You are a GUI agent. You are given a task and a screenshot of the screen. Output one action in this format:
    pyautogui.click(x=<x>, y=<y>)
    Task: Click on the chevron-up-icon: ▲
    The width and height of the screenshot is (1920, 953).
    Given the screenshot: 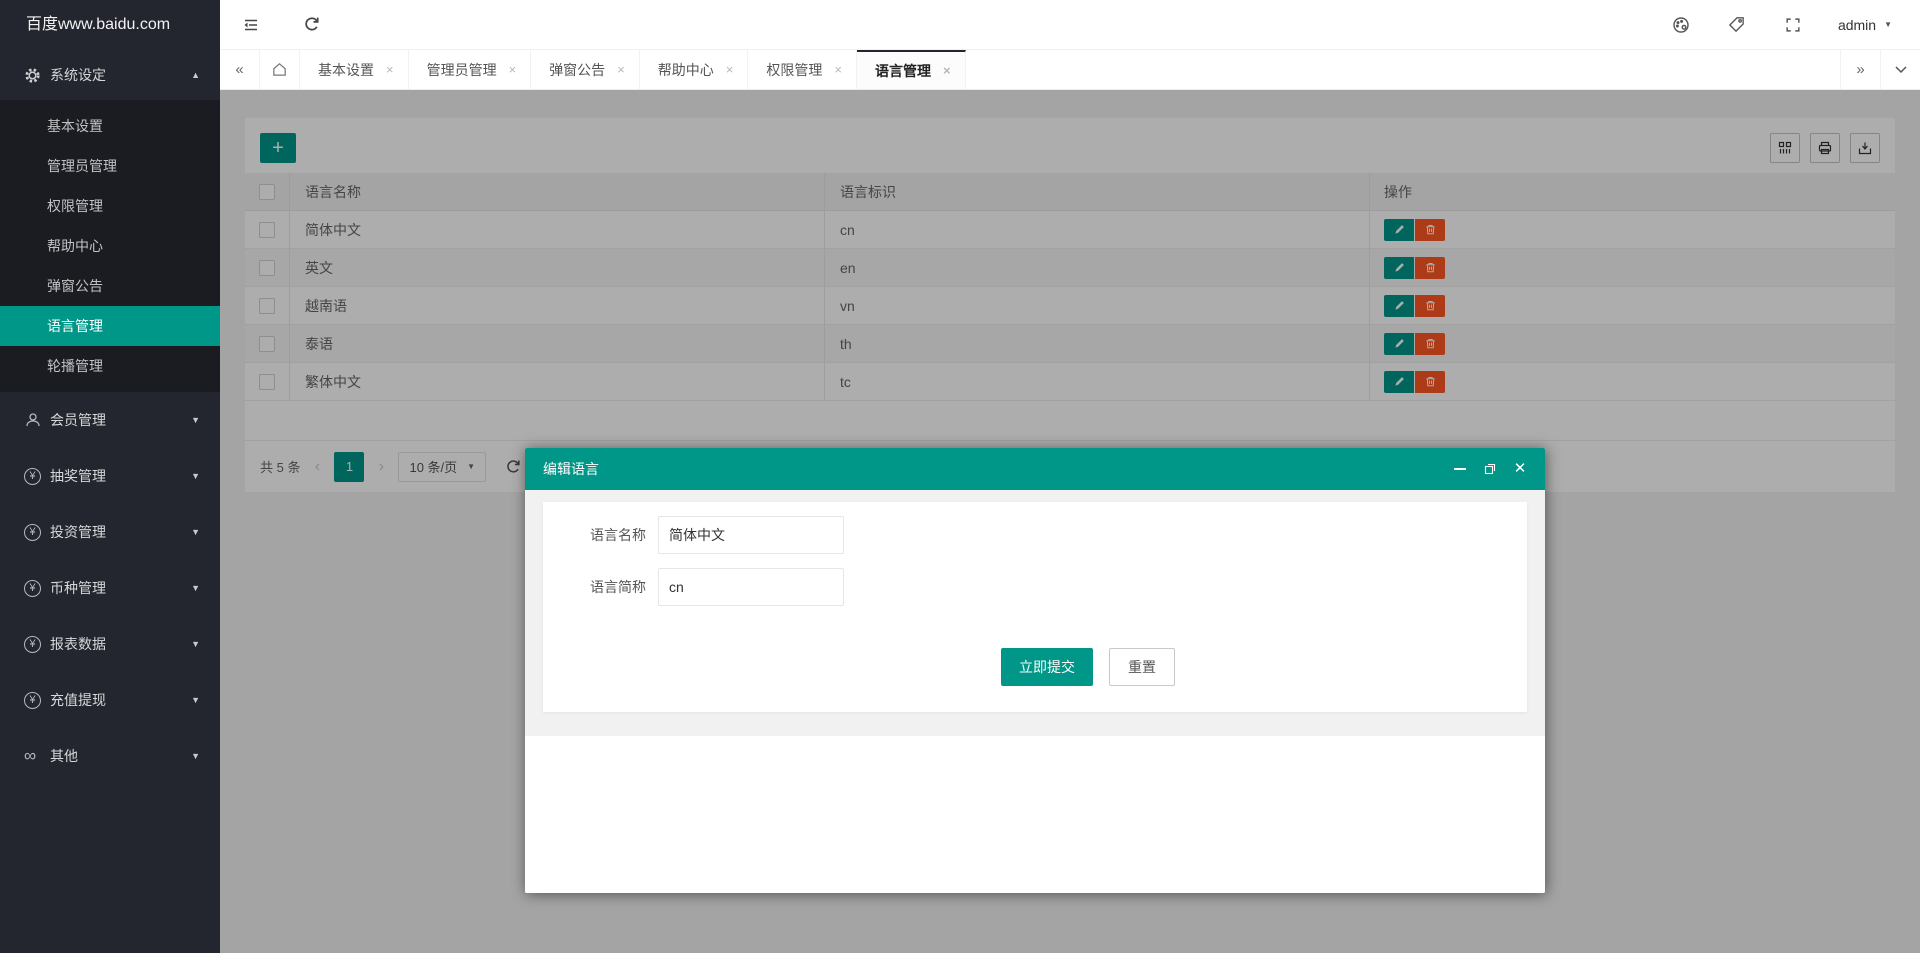 What is the action you would take?
    pyautogui.click(x=195, y=75)
    